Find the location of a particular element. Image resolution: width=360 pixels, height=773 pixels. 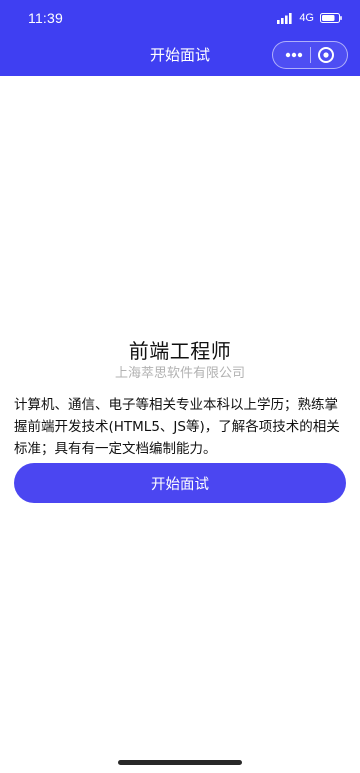

status-indicators: 4G is located at coordinates (309, 18).